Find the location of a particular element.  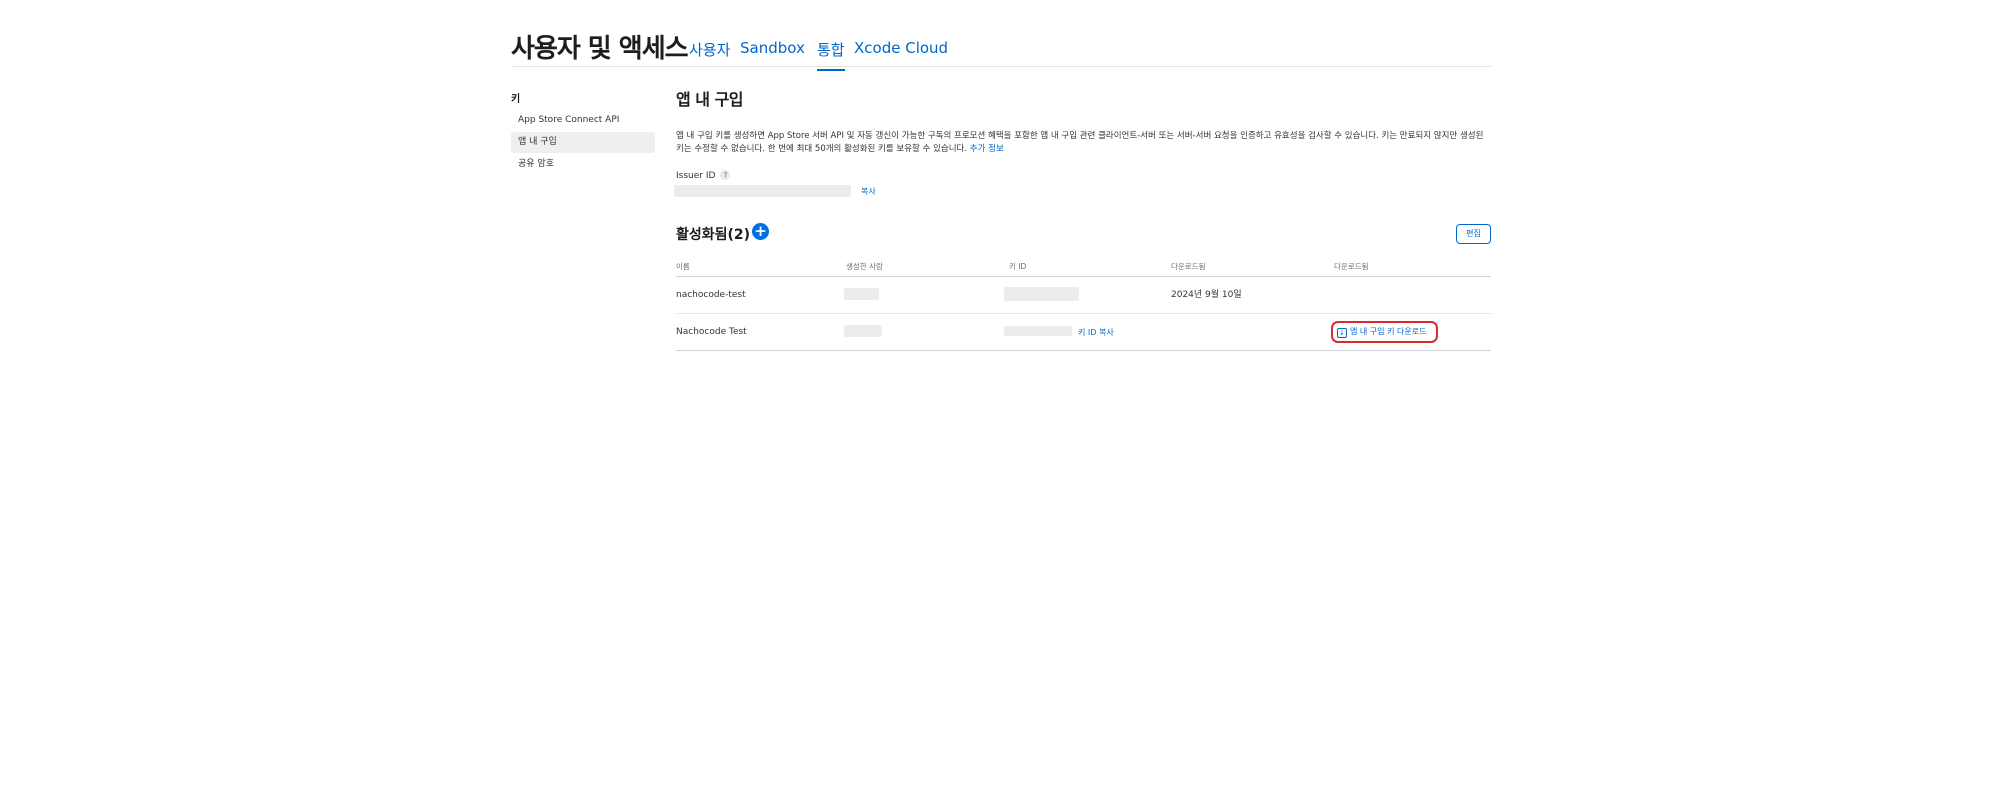

column-header-download: 다운로드됨 is located at coordinates (1351, 266).